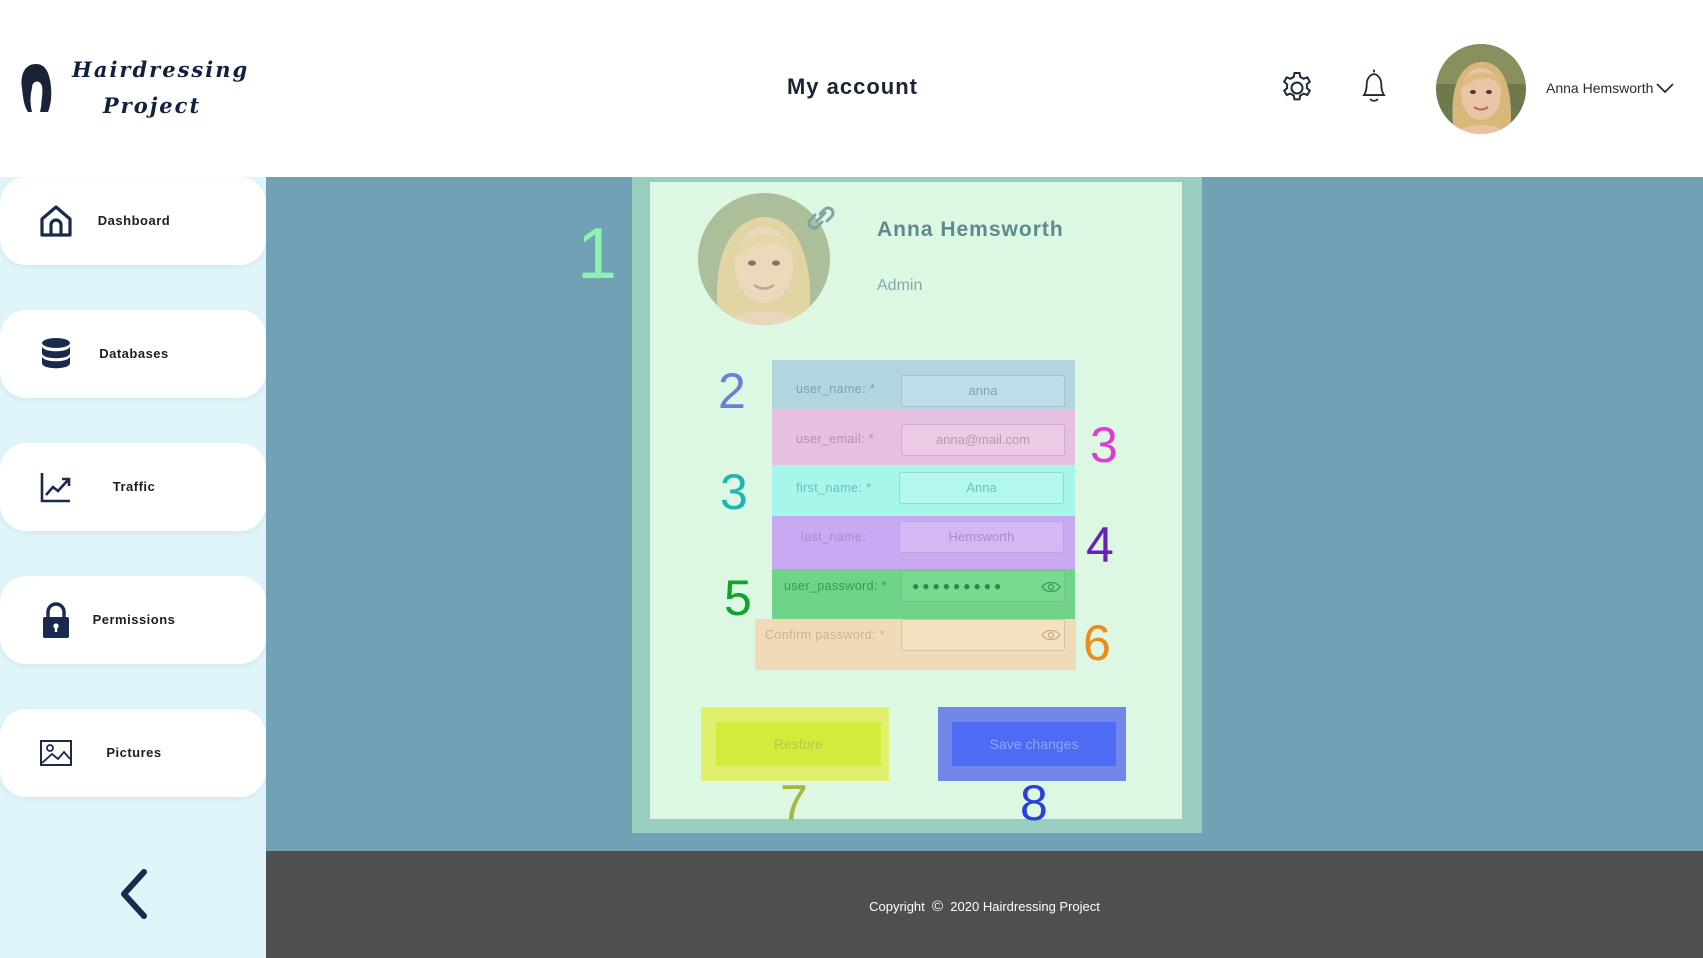  I want to click on lastname-label: last_name:, so click(834, 537).